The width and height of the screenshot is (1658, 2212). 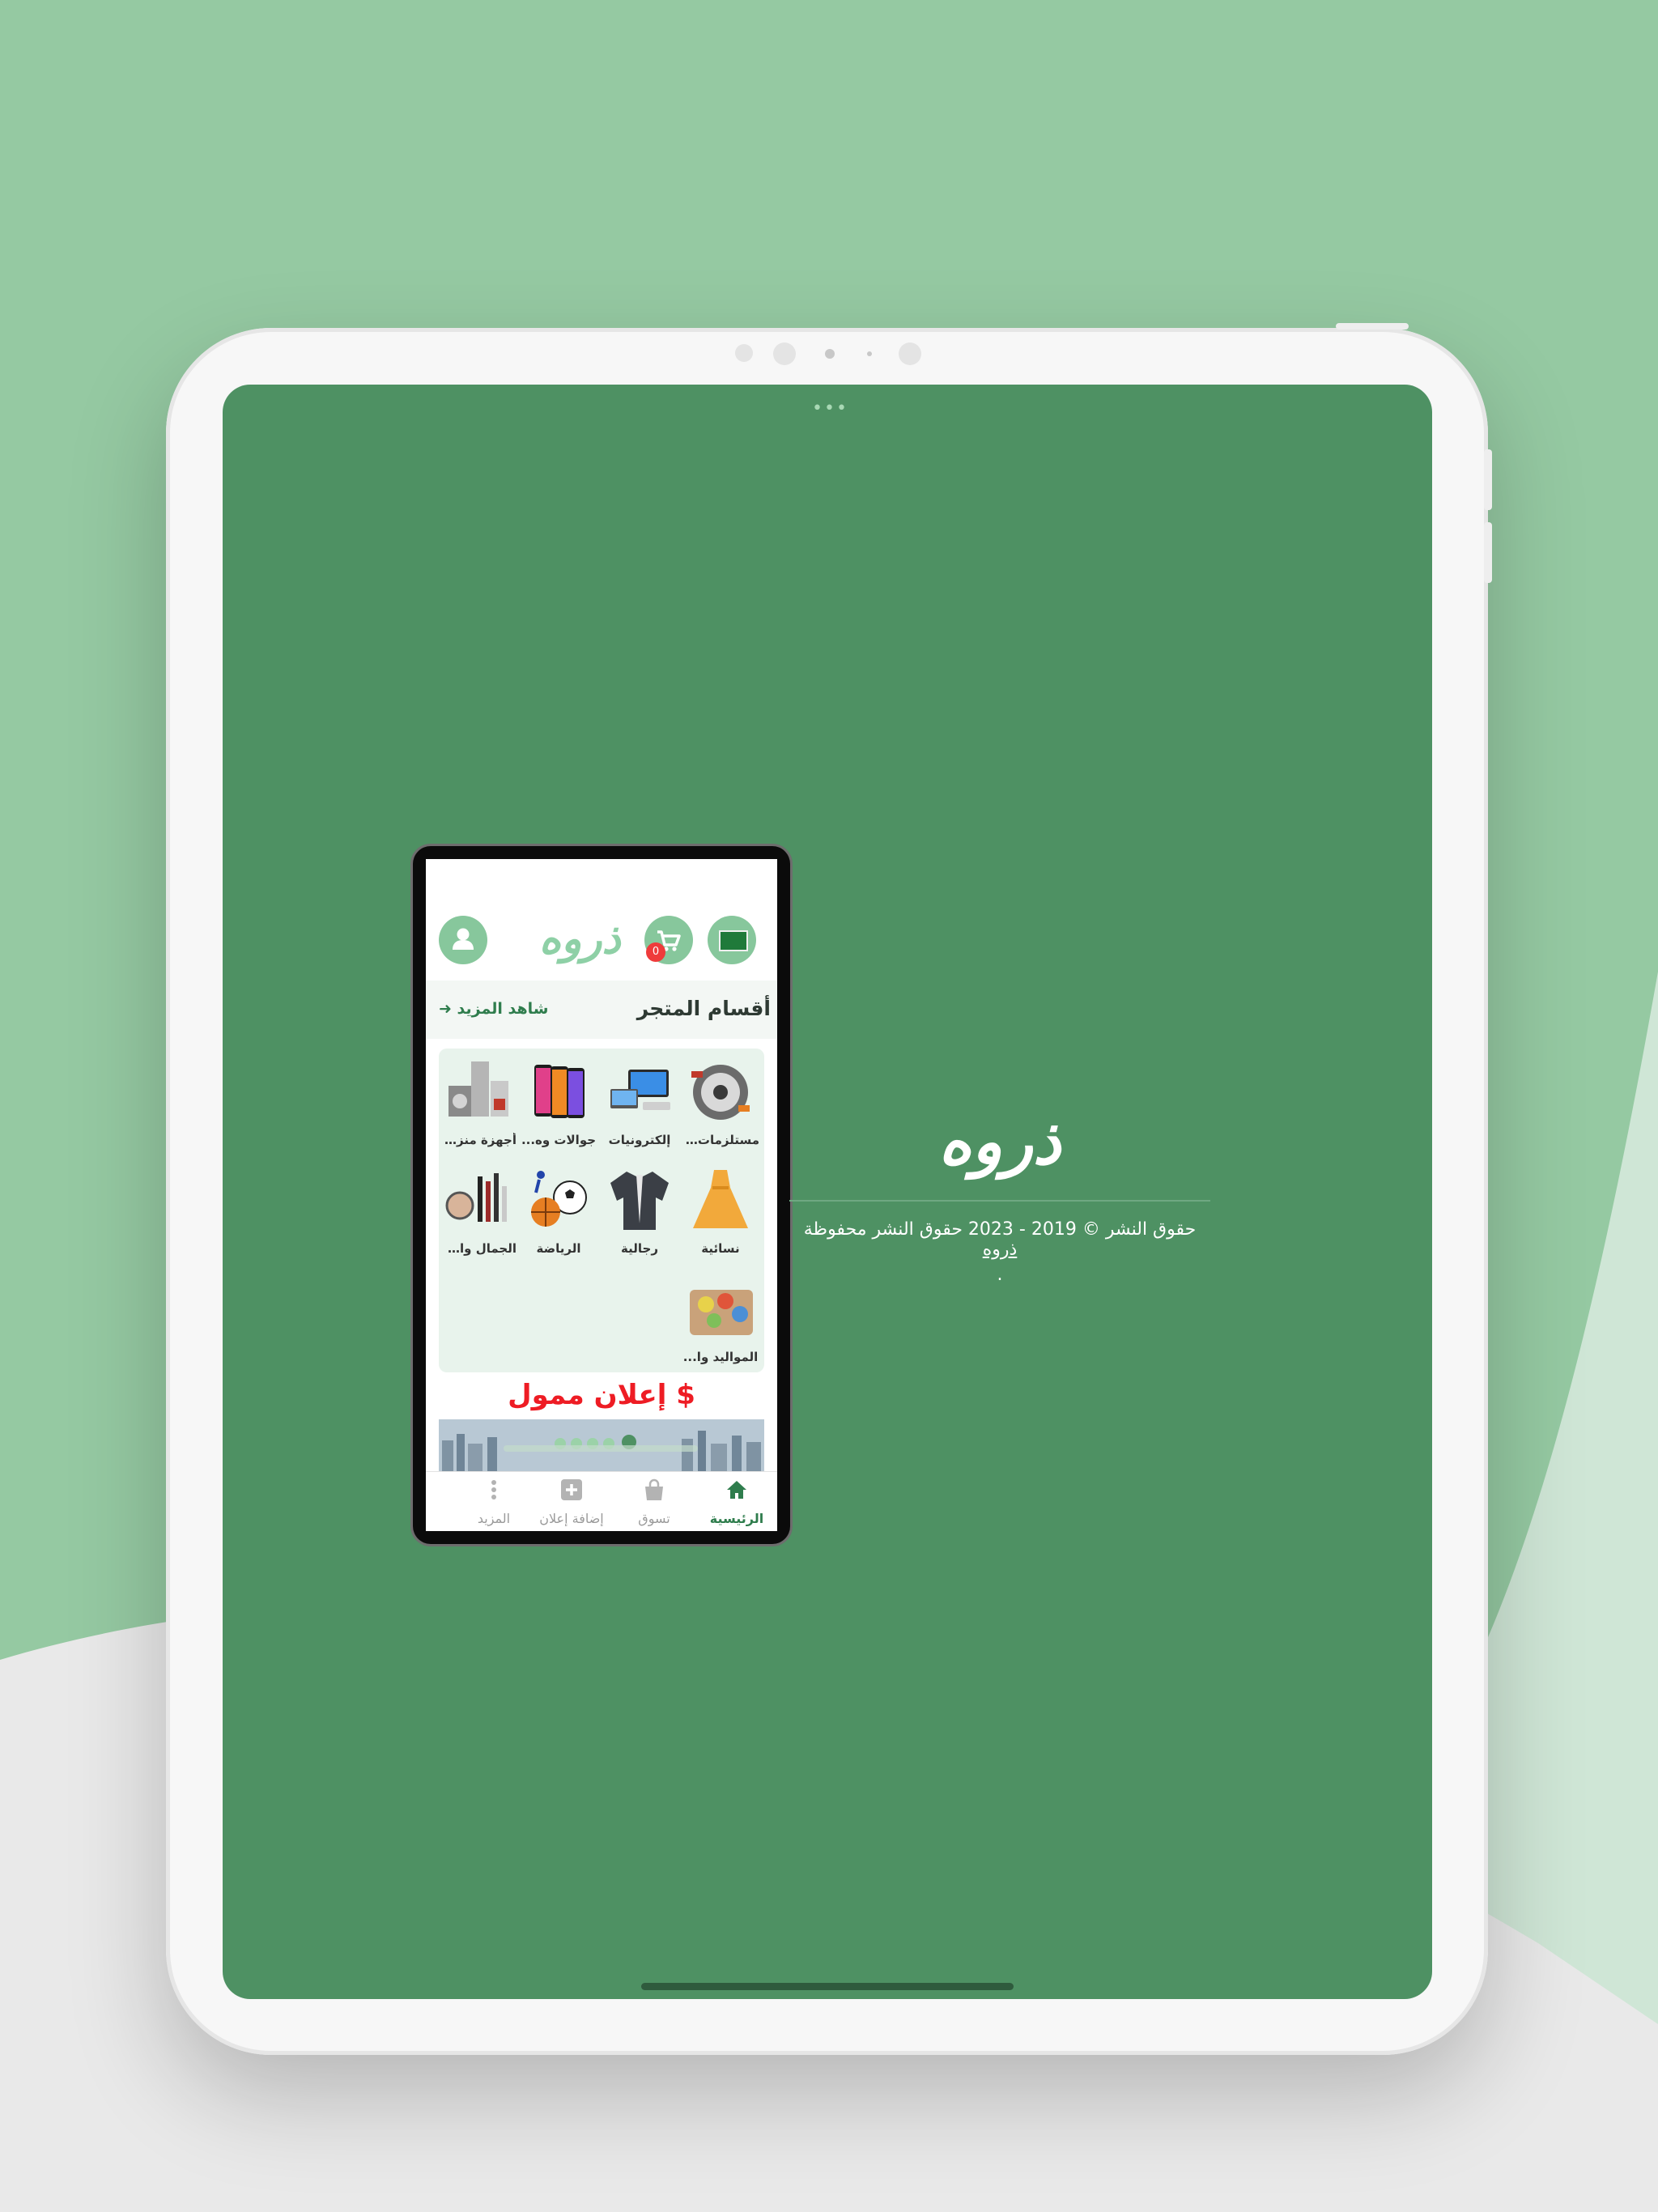 I want to click on category-label: رجالية, so click(x=639, y=1248).